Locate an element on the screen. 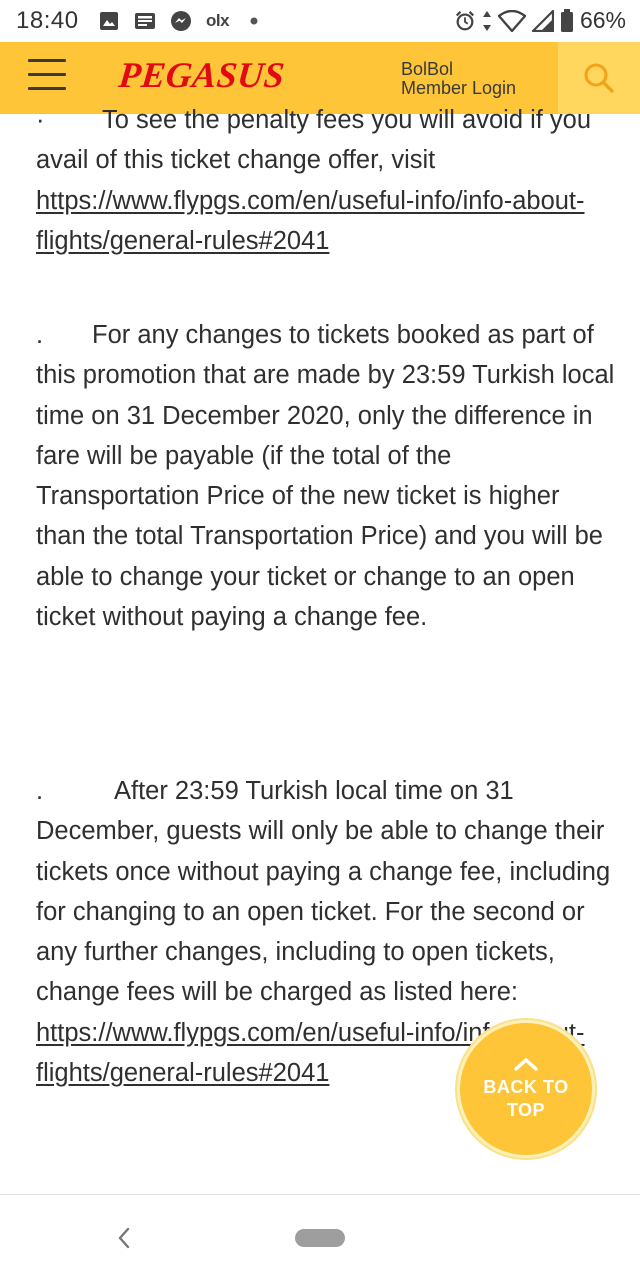  notification-icons: olx is located at coordinates (181, 21).